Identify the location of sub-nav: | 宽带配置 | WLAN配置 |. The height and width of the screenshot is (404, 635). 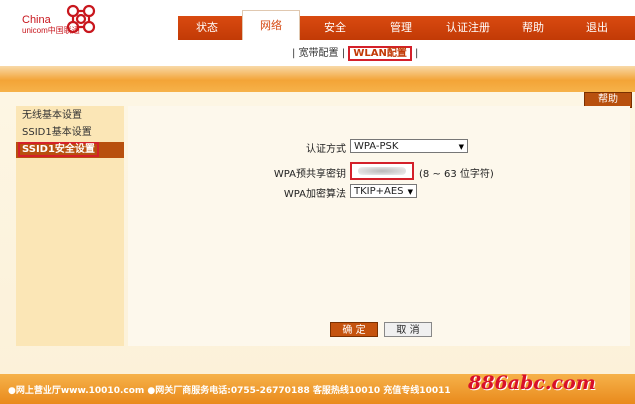
(317, 52).